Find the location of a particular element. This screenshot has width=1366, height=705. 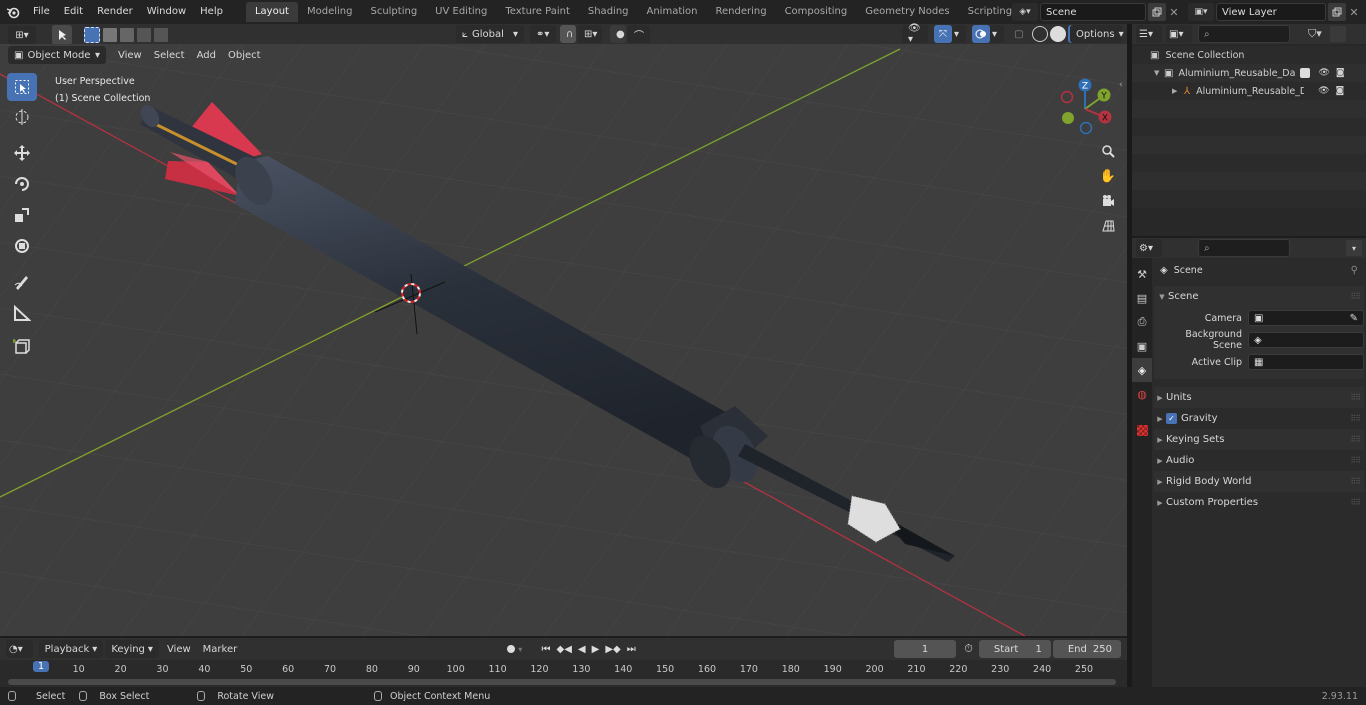

camera-view-icon is located at coordinates (1108, 201).